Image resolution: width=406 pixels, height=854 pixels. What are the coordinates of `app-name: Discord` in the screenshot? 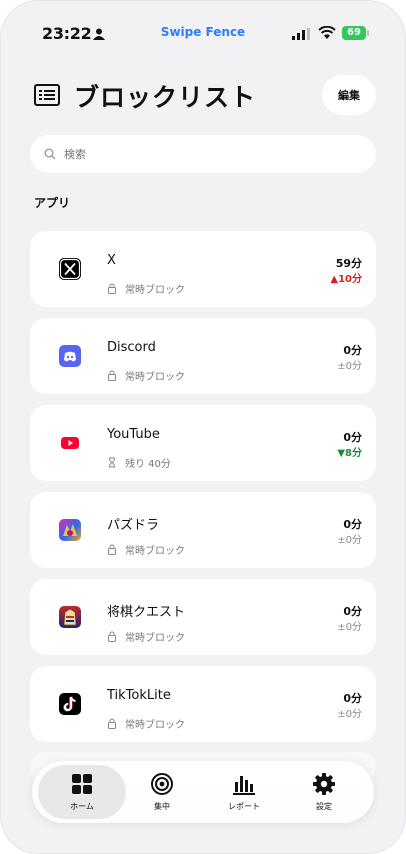 It's located at (131, 347).